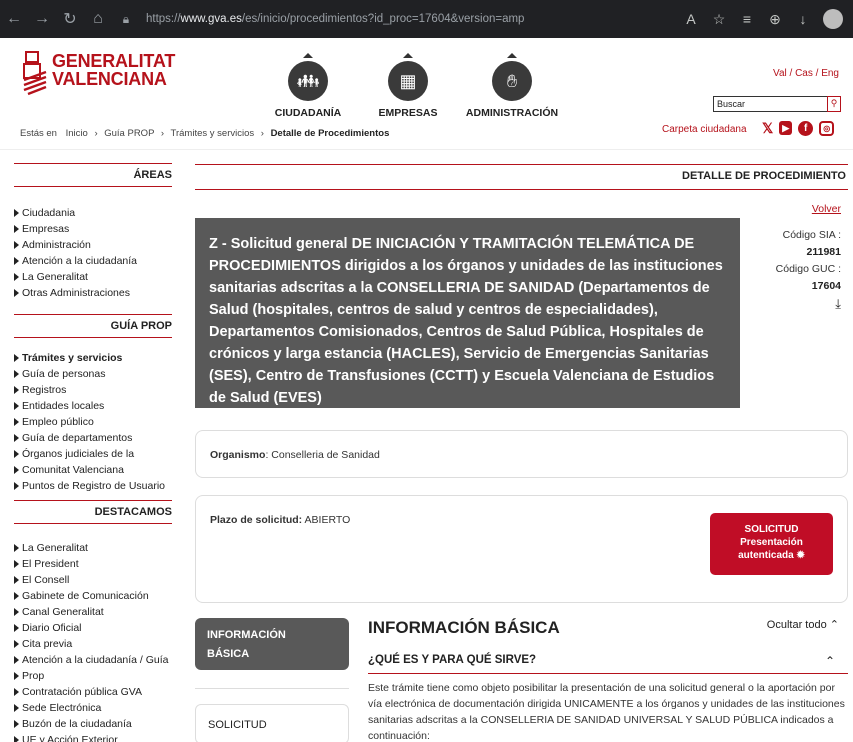 This screenshot has height=742, width=853. Describe the element at coordinates (94, 644) in the screenshot. I see `destacamos-item: Cita previa` at that location.